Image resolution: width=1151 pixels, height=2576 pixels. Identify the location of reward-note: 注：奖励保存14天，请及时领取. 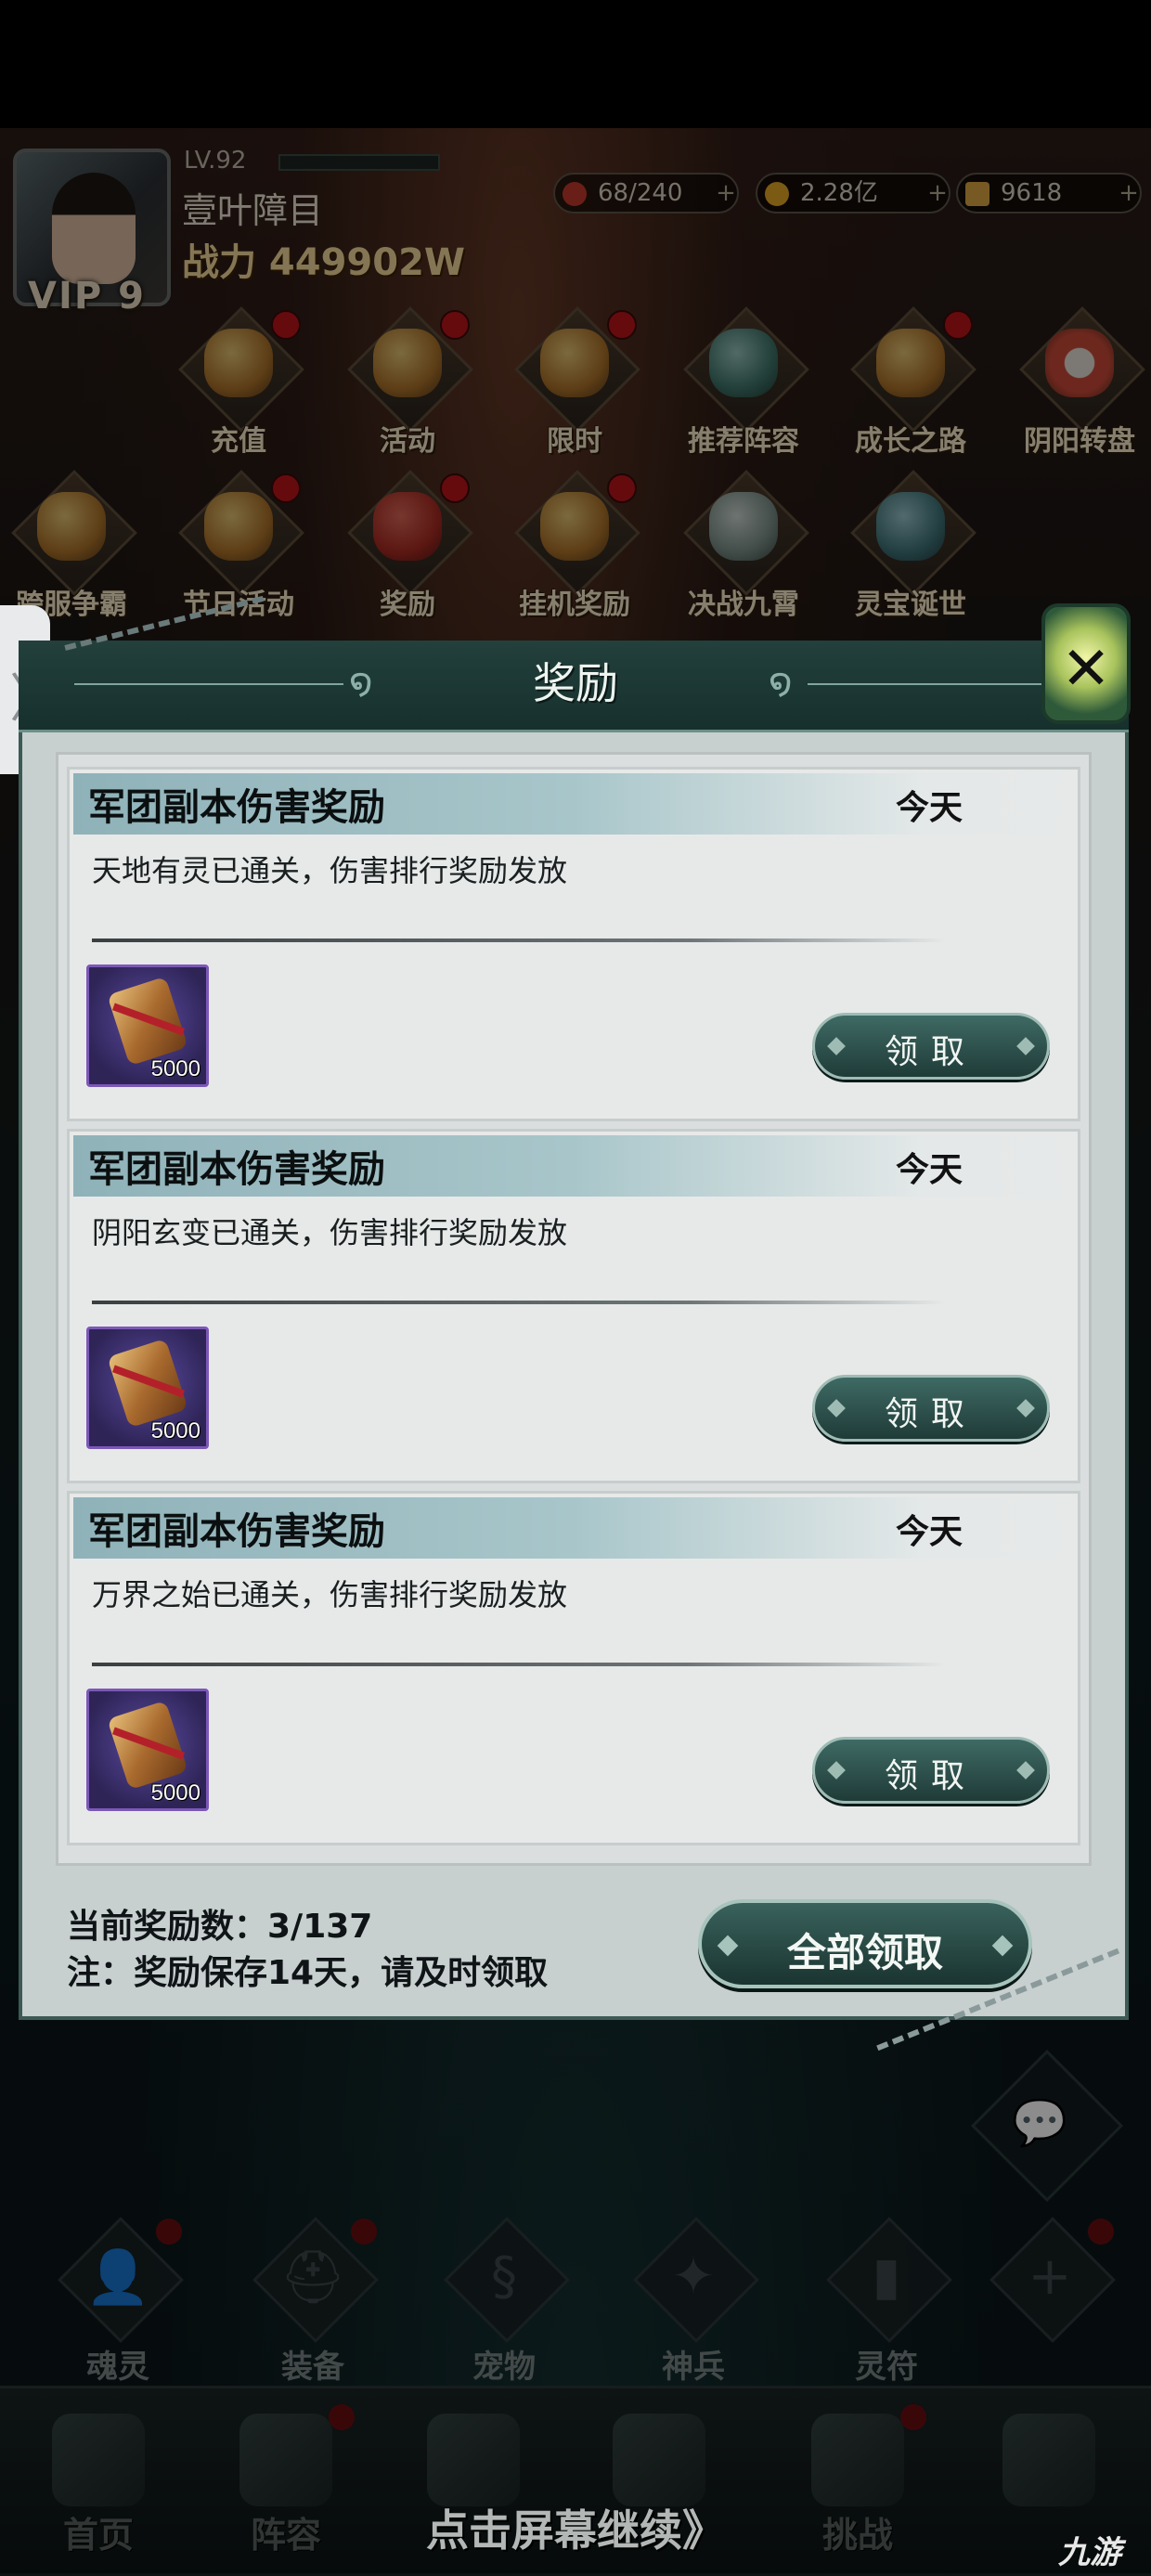
(308, 1973).